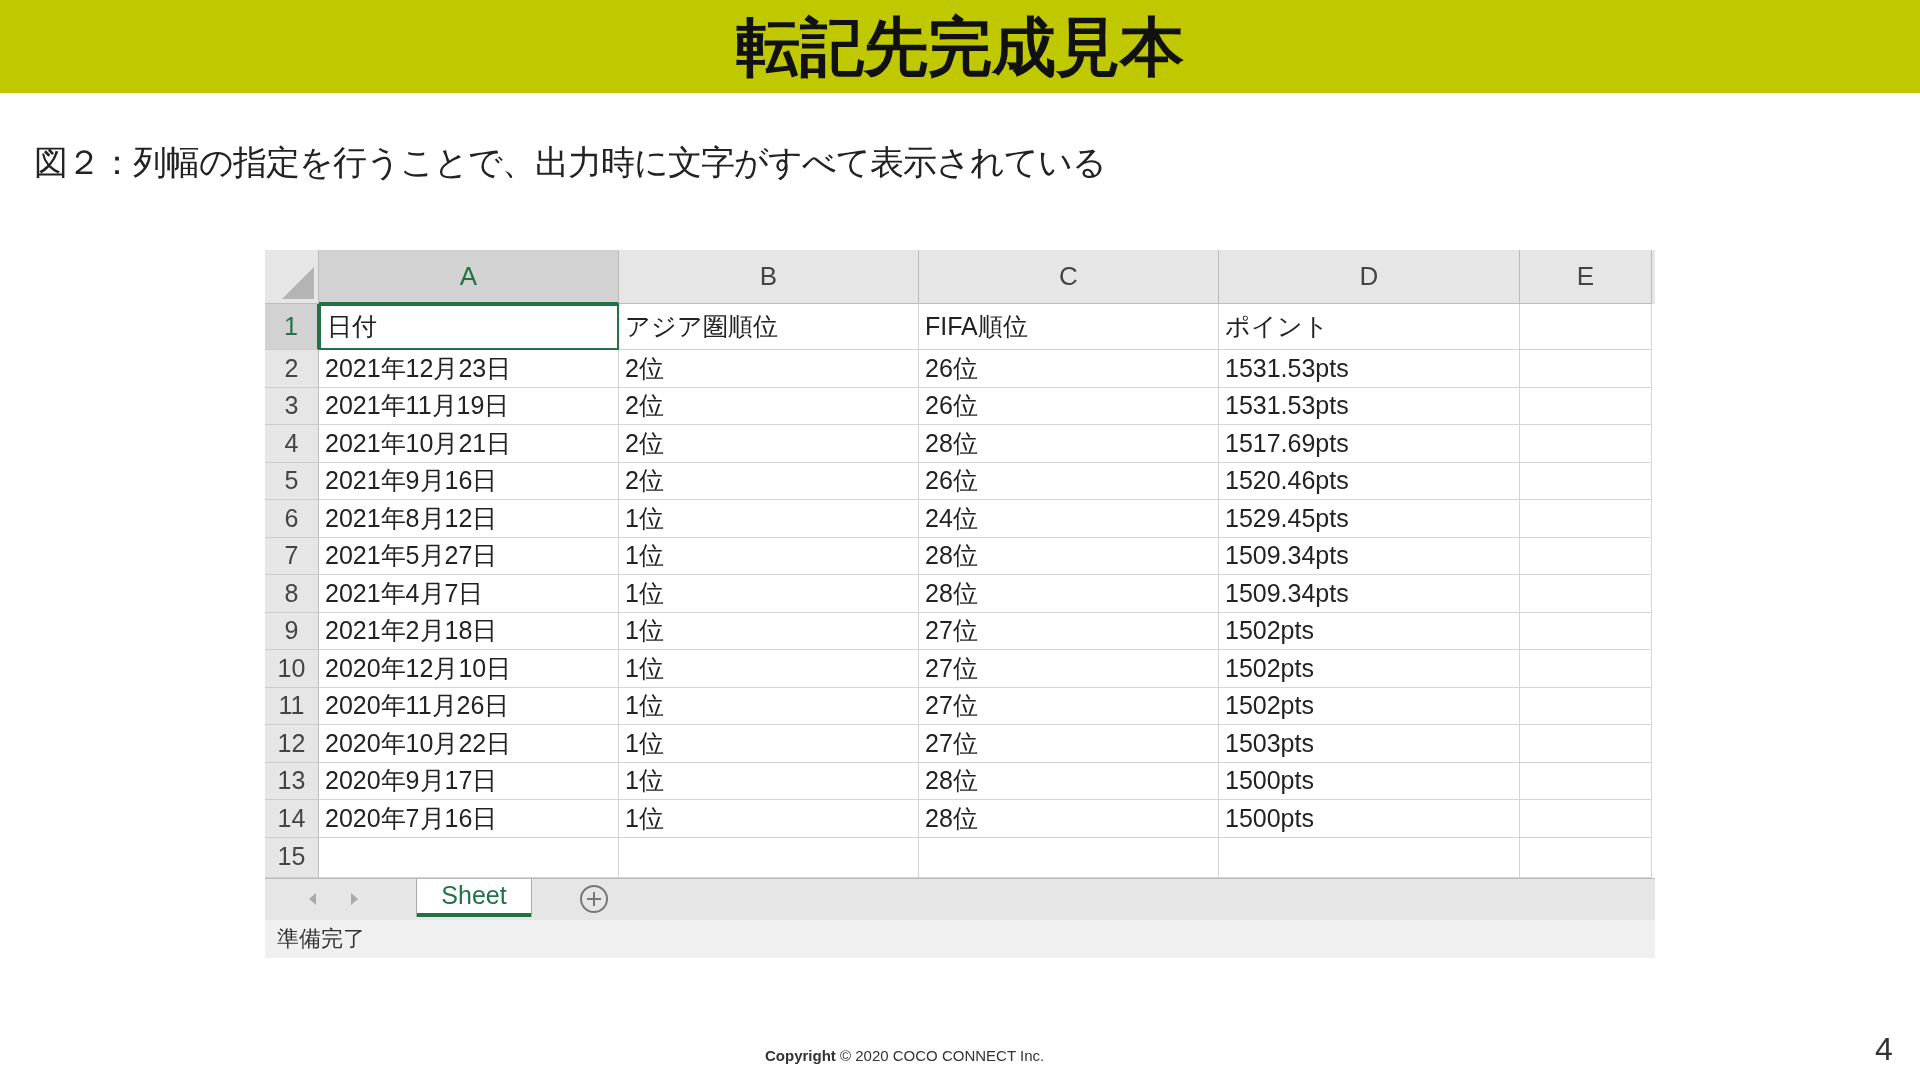 Image resolution: width=1920 pixels, height=1080 pixels. What do you see at coordinates (313, 899) in the screenshot?
I see `scroll-left-icon` at bounding box center [313, 899].